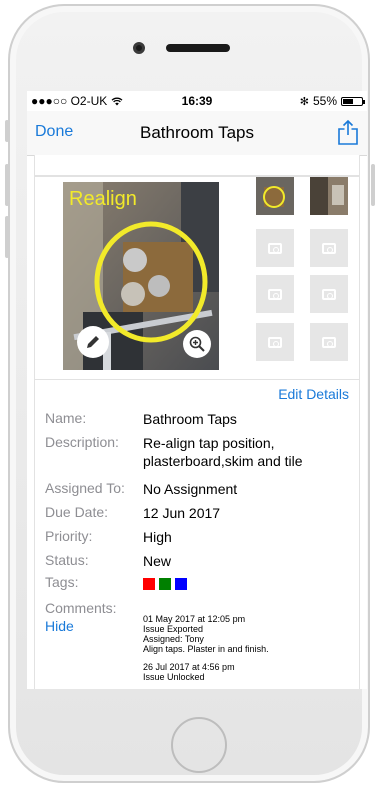  What do you see at coordinates (77, 512) in the screenshot?
I see `due-date-label: Due Date:` at bounding box center [77, 512].